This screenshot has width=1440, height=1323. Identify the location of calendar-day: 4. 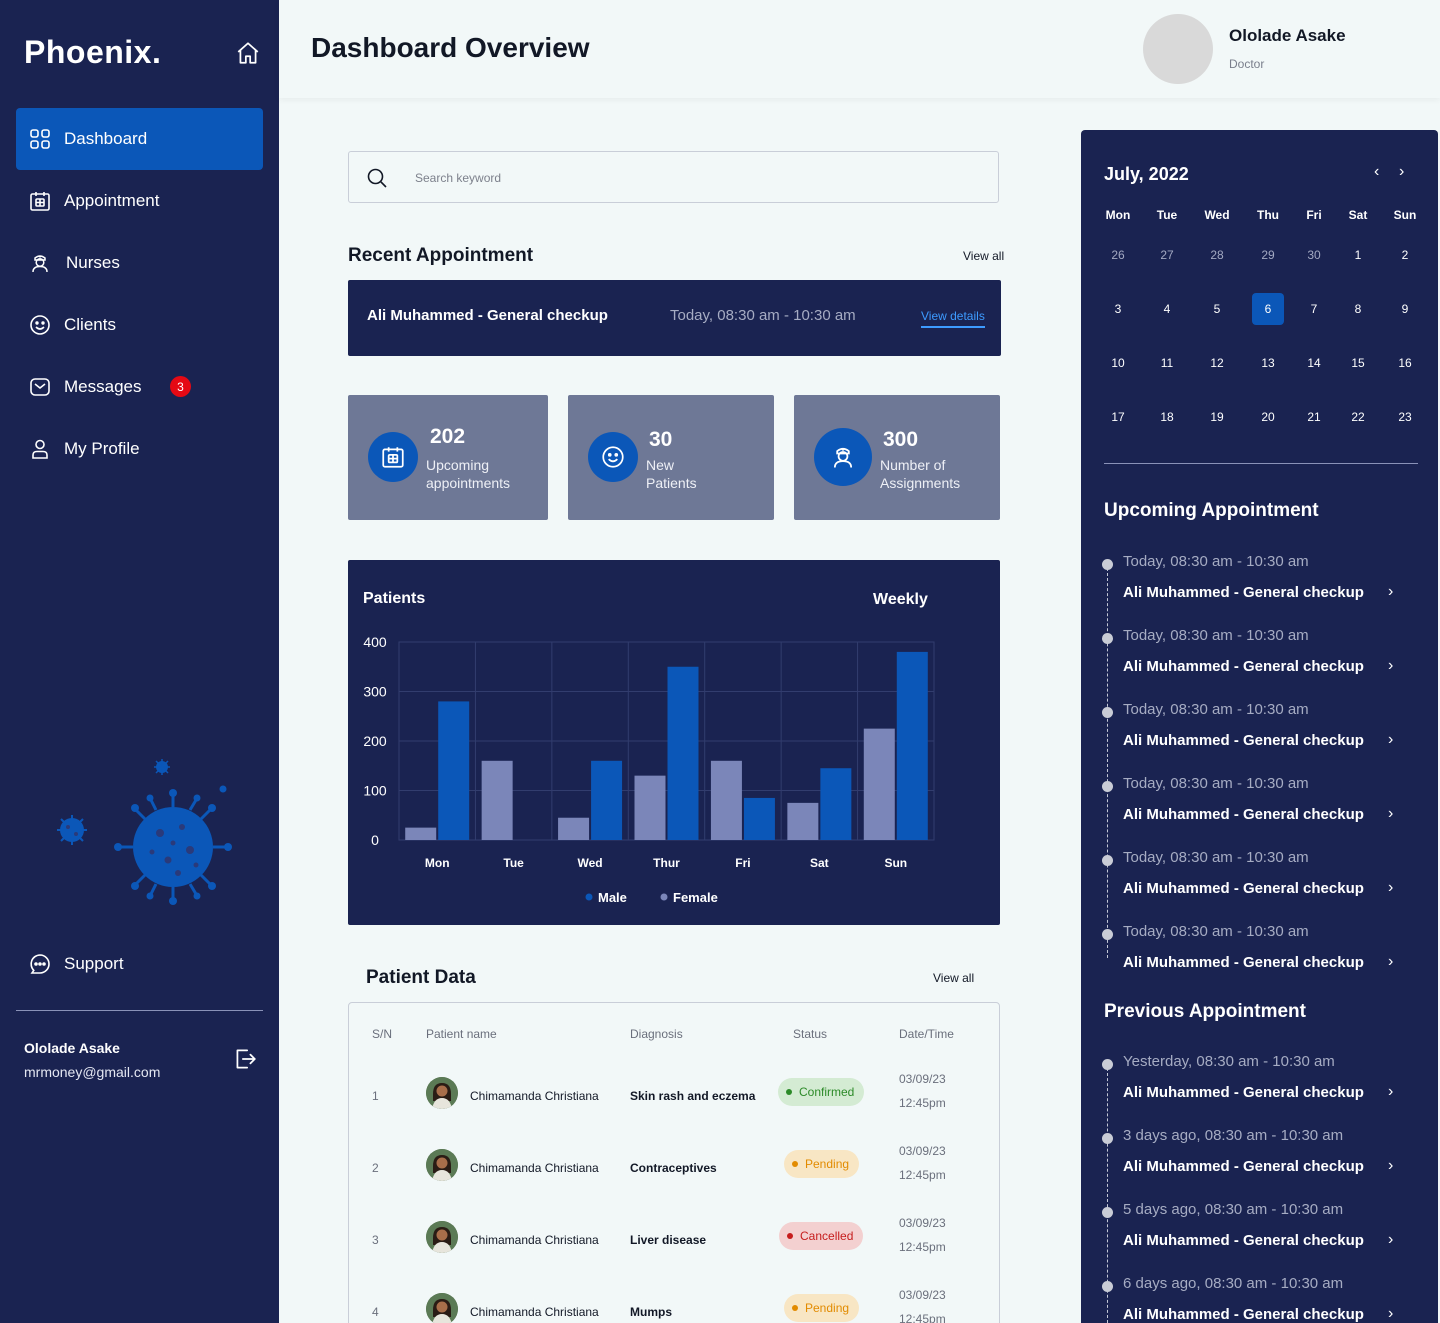
(1167, 309).